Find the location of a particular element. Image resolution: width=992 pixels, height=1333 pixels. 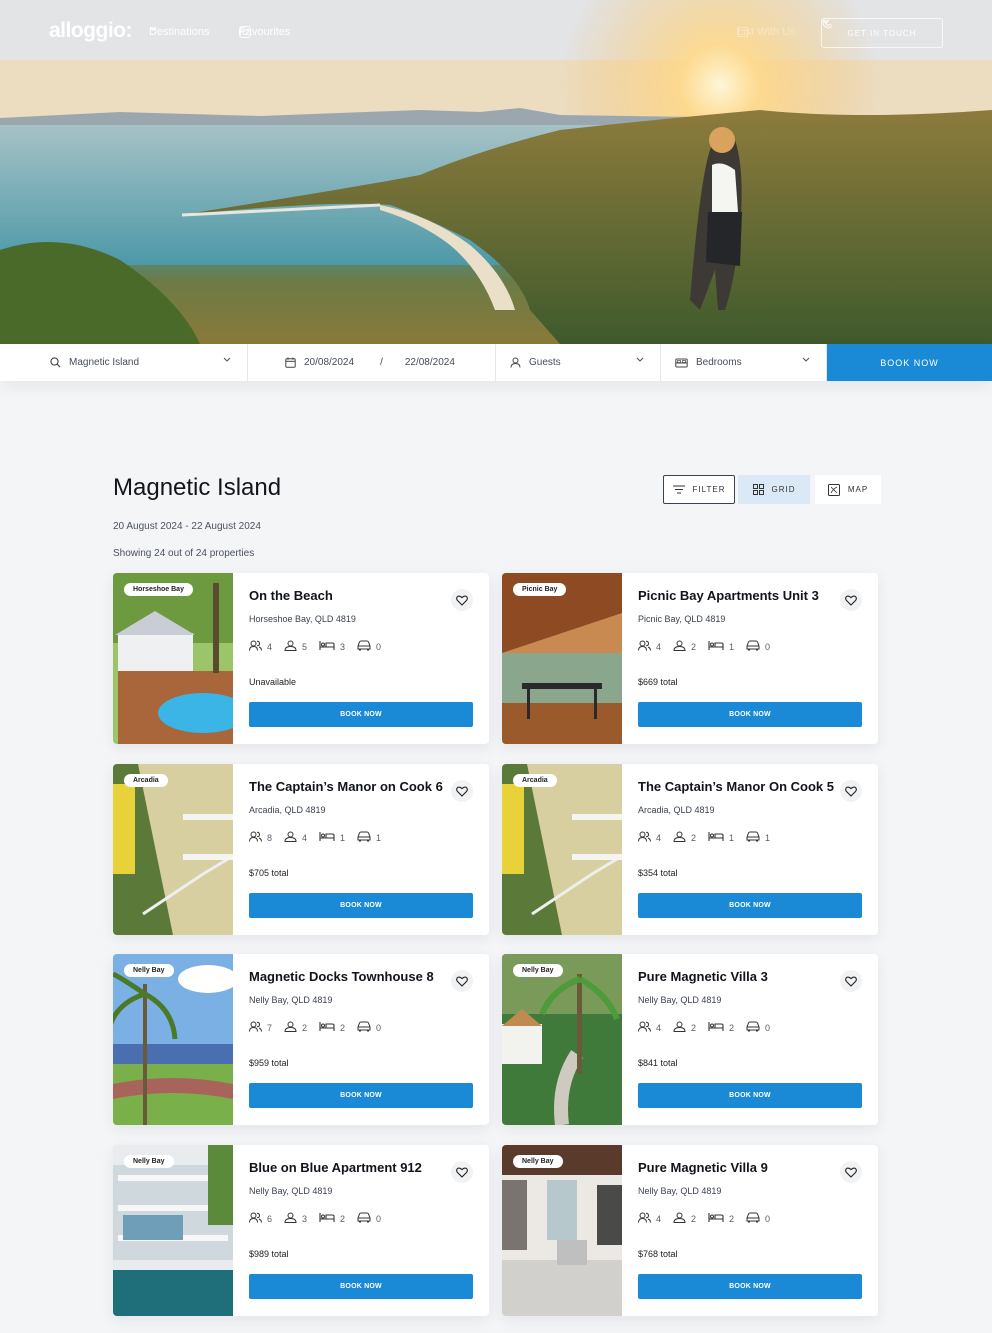

get-in-touch-button: GET IN TOUCH is located at coordinates (882, 33).